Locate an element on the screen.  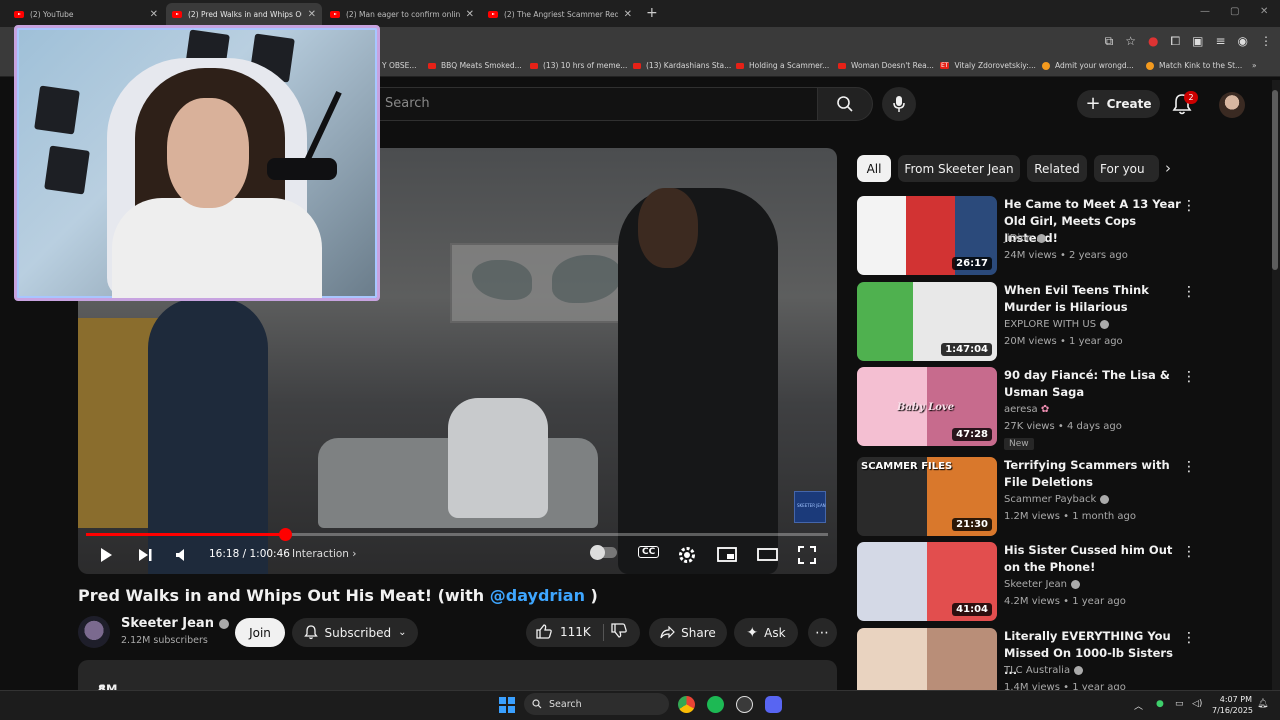
channel-name: Skeeter Jean is located at coordinates (175, 623).